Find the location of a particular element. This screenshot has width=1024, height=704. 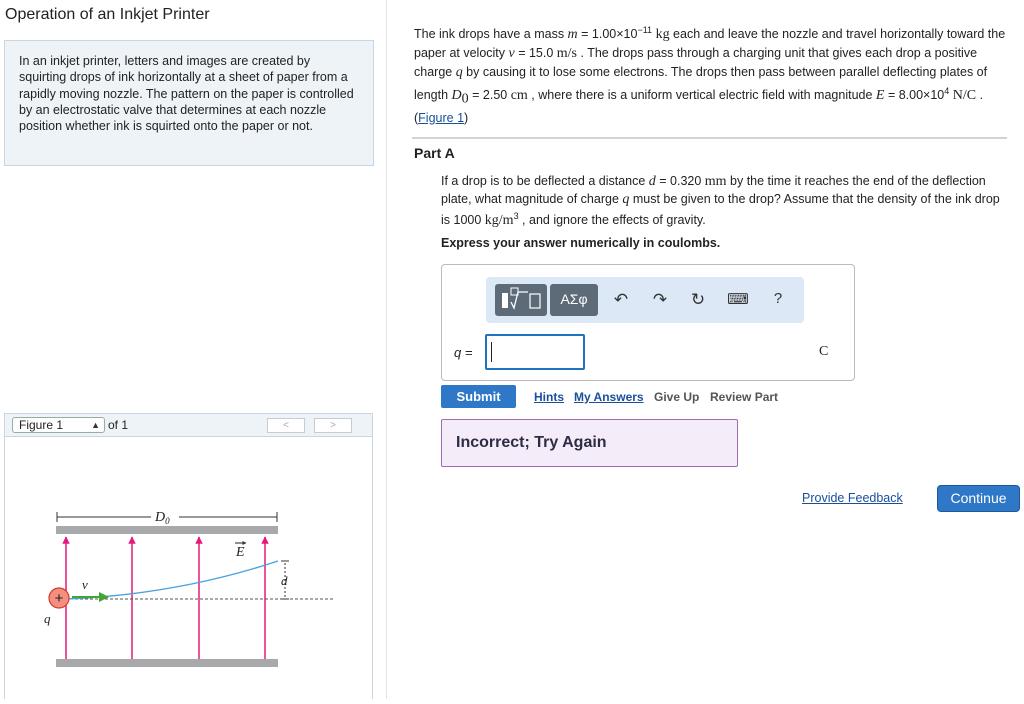

figure-area: D0 E d v + q is located at coordinates (188, 568).